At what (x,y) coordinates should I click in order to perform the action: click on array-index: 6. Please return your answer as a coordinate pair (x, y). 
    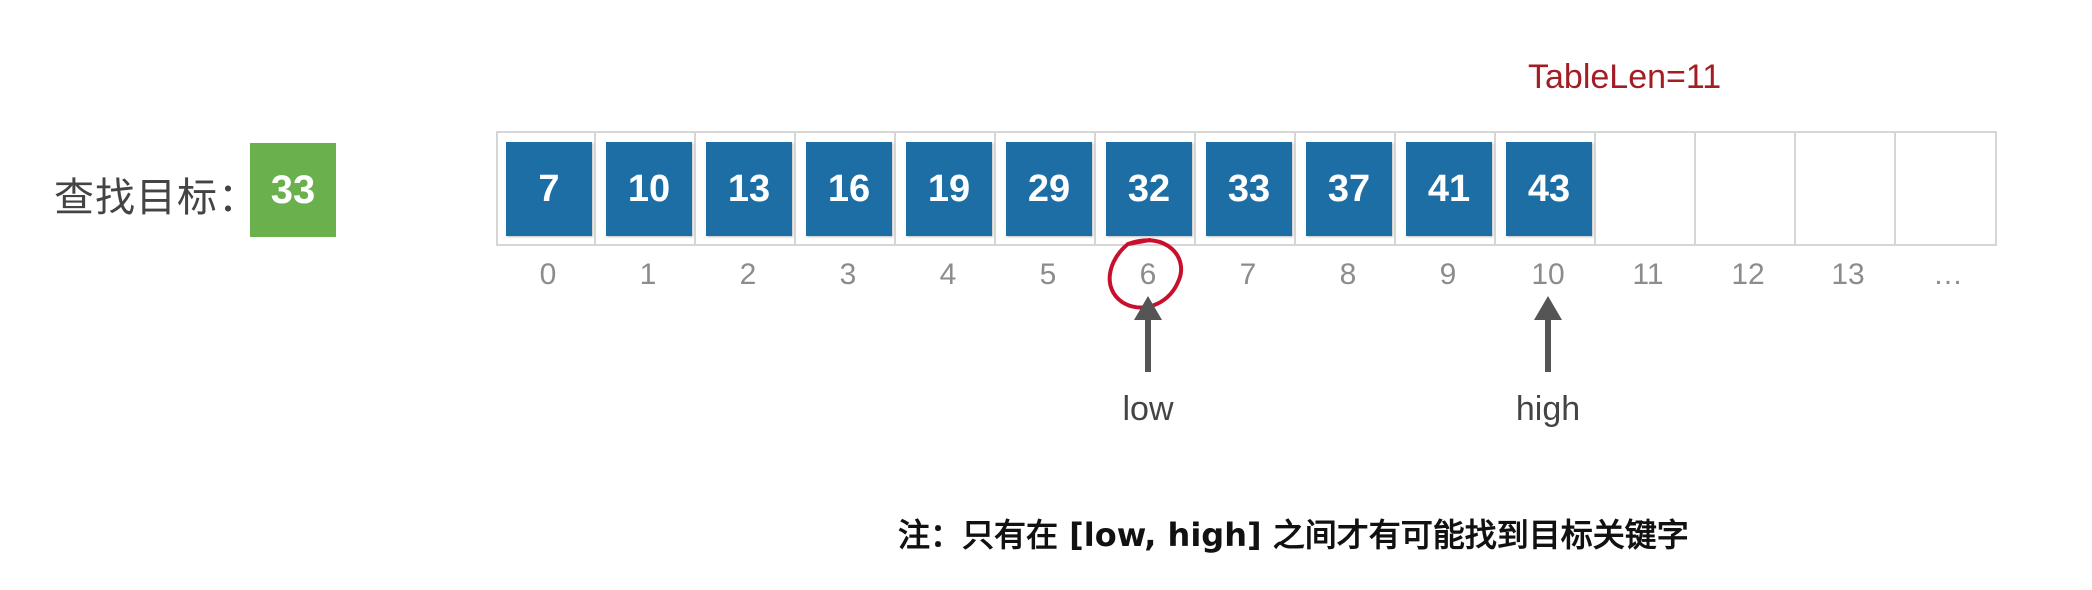
    Looking at the image, I should click on (1148, 274).